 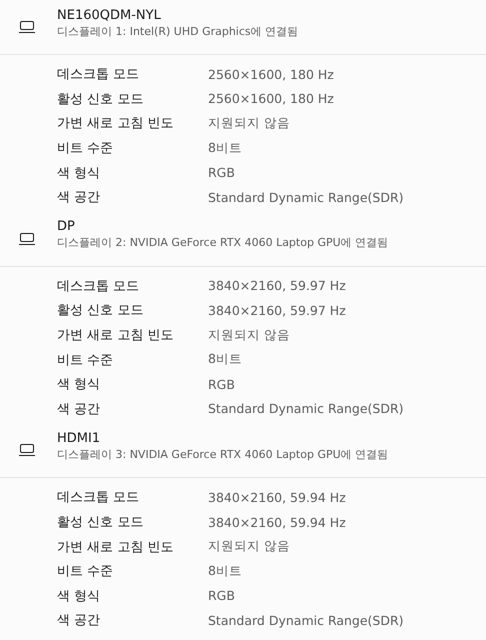 I want to click on connection-text: 디스플레이 2: NVIDIA GeForce RTX 4060 Laptop GPU에 연결됨, so click(x=222, y=242).